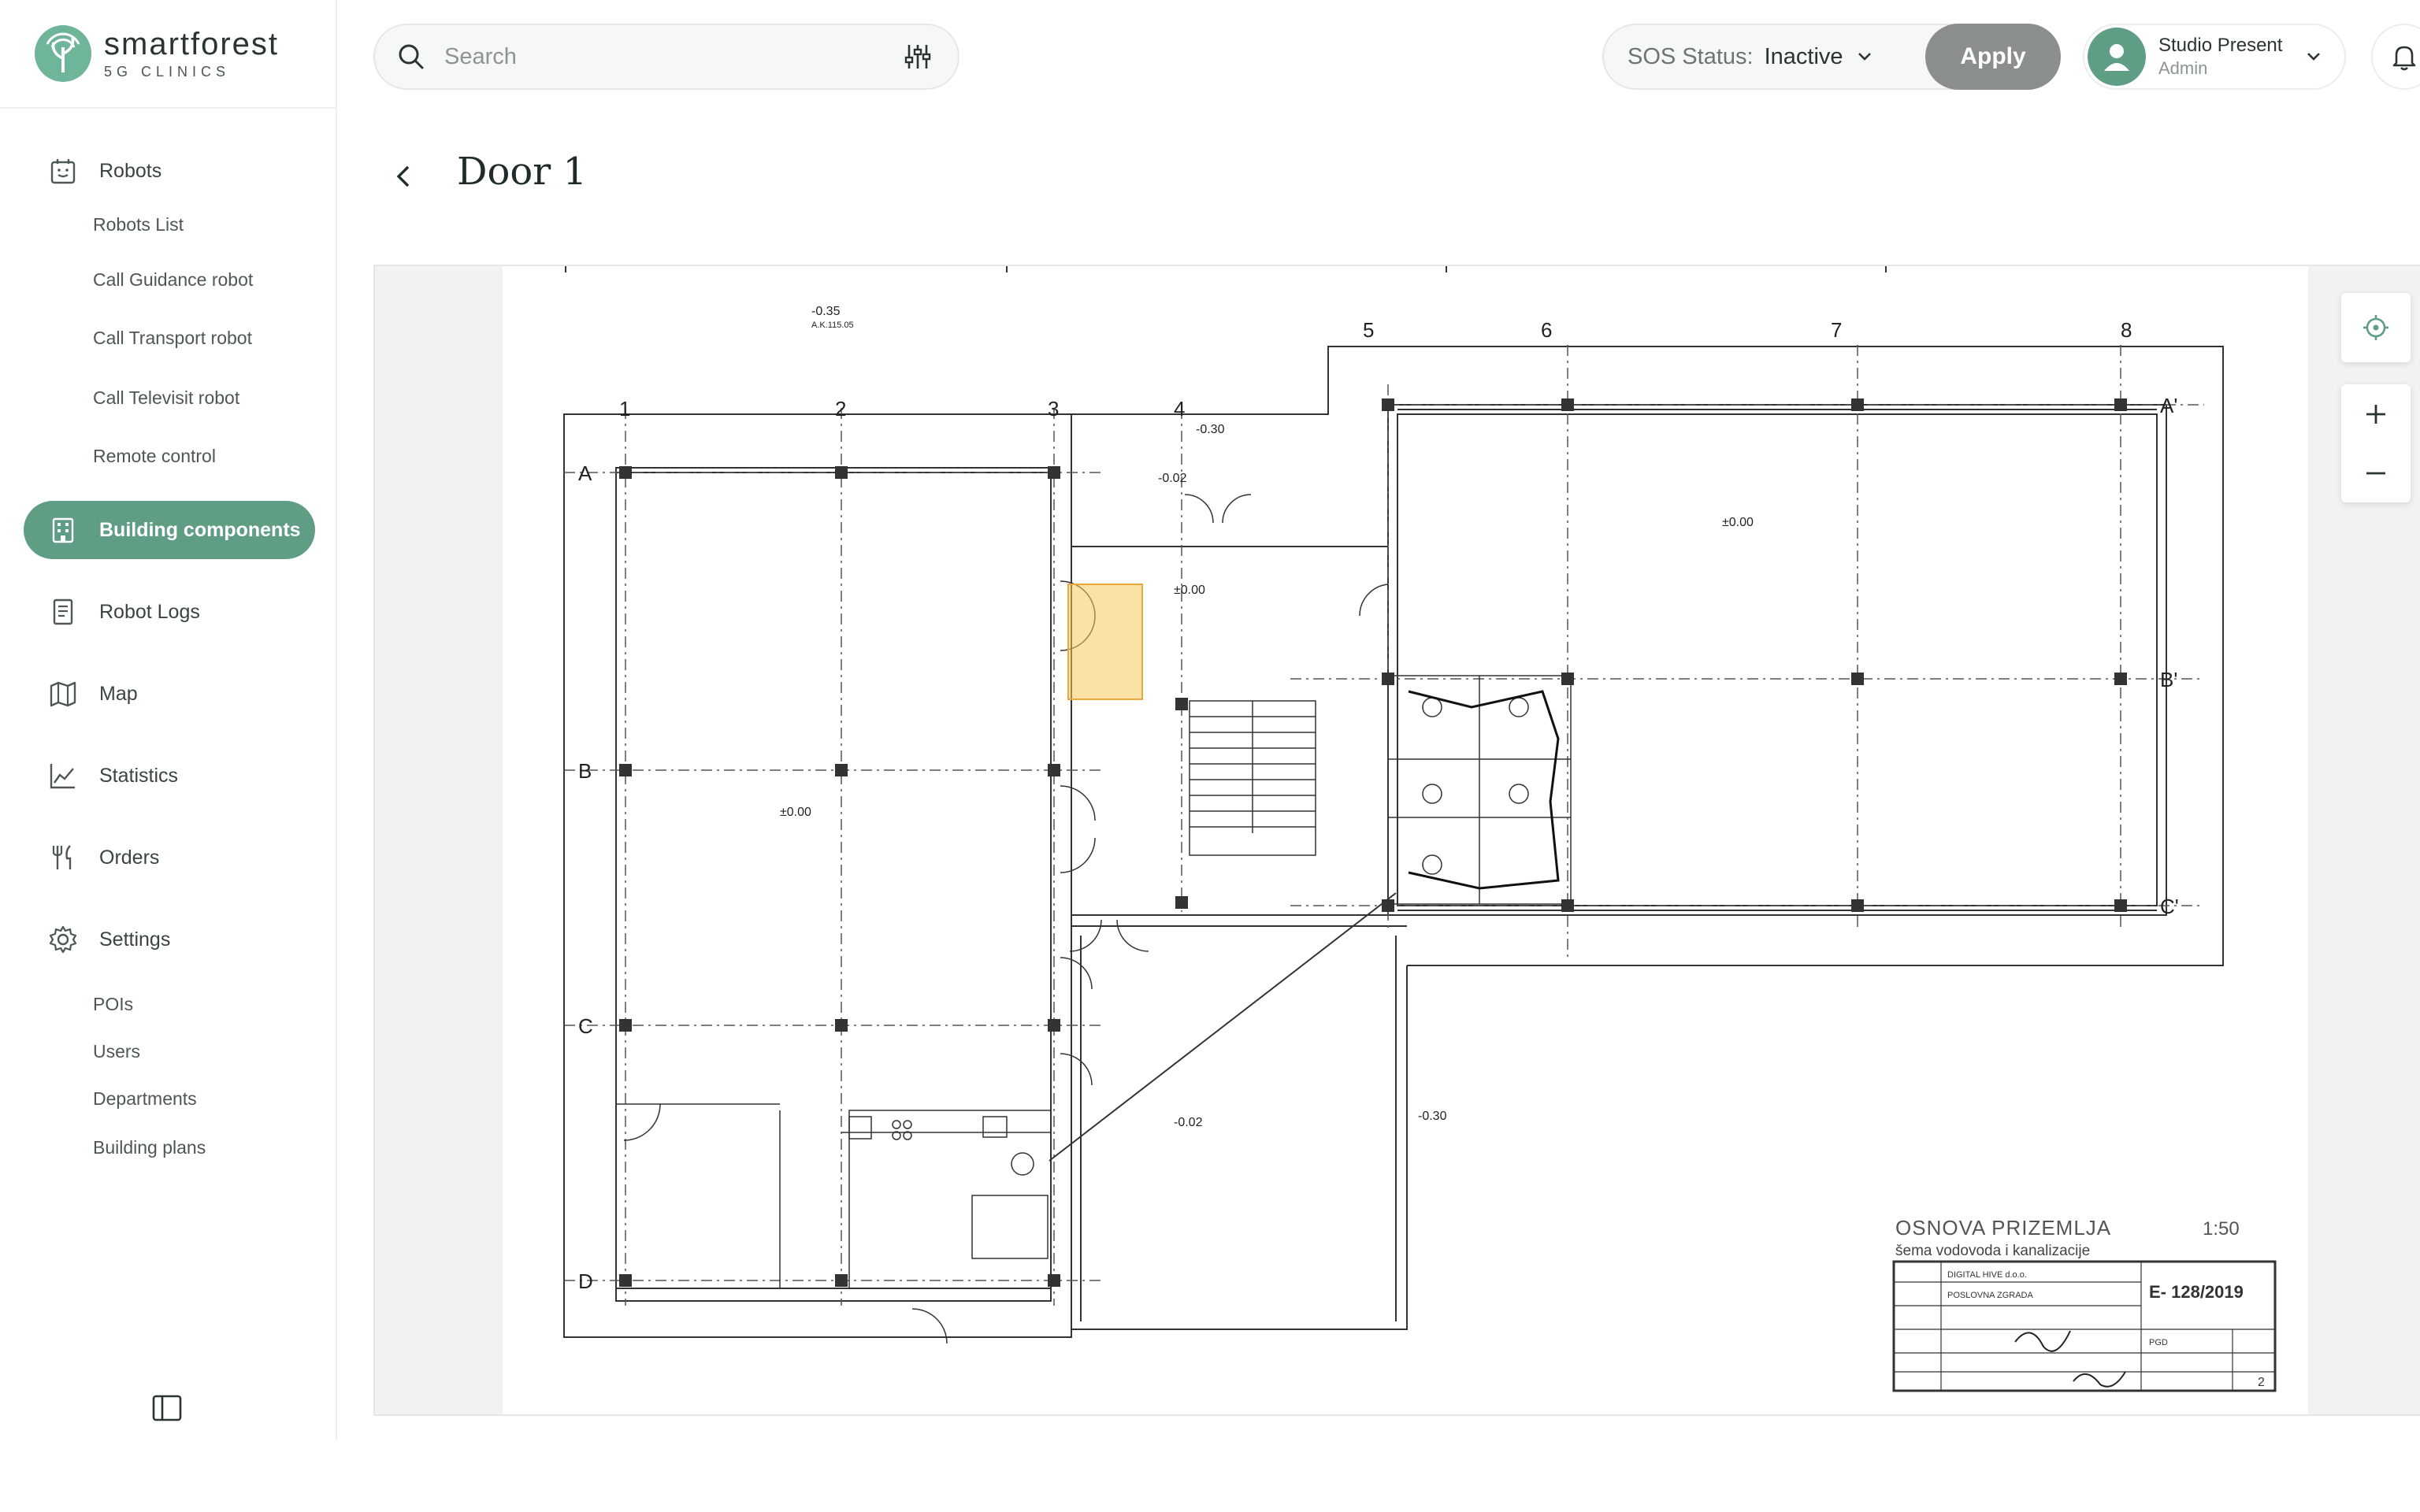  What do you see at coordinates (1837, 330) in the screenshot?
I see `axis-label: 7` at bounding box center [1837, 330].